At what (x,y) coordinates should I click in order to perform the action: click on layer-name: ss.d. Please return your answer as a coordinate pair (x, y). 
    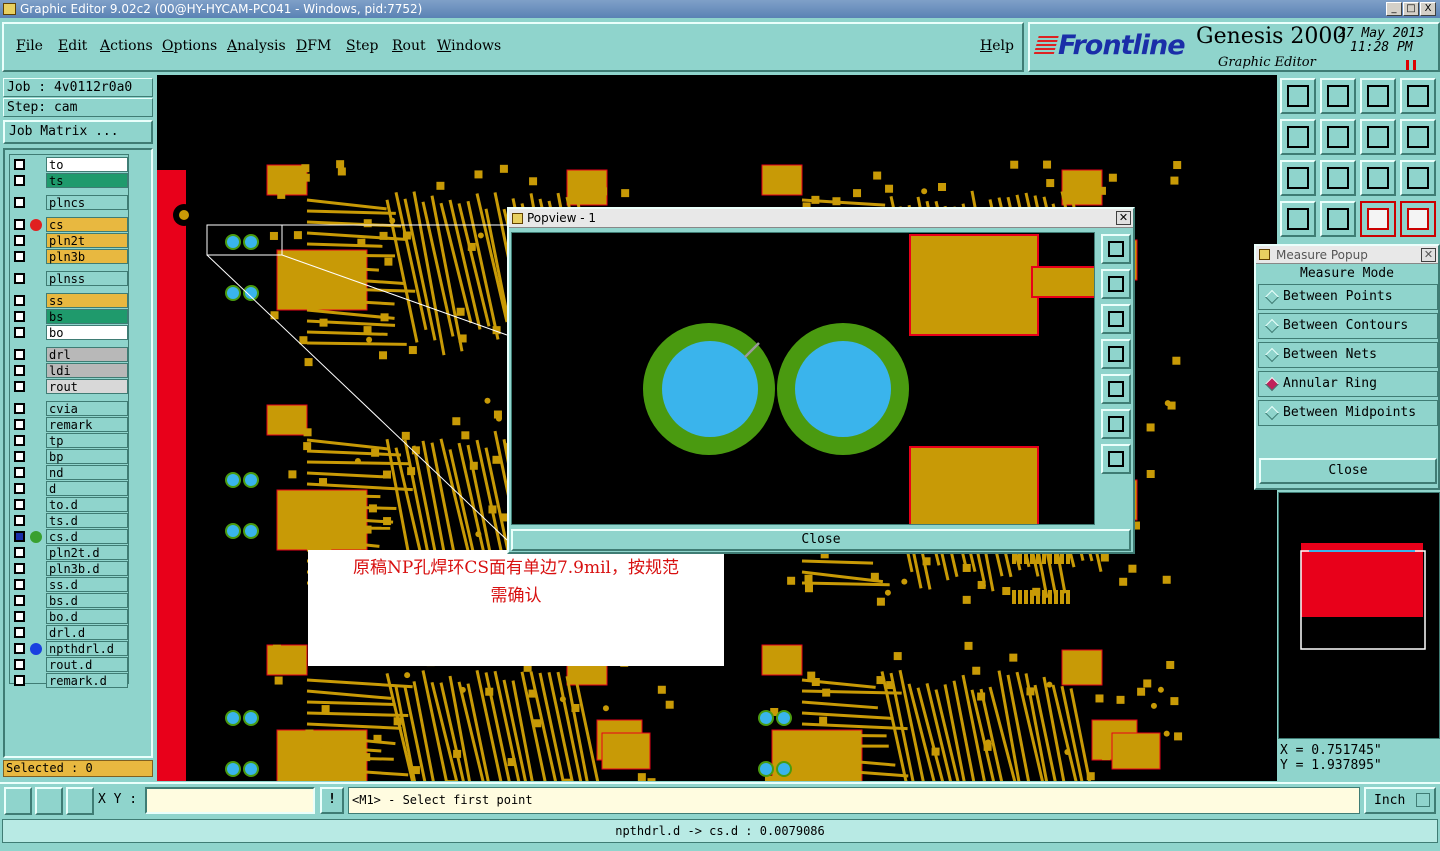
    Looking at the image, I should click on (87, 584).